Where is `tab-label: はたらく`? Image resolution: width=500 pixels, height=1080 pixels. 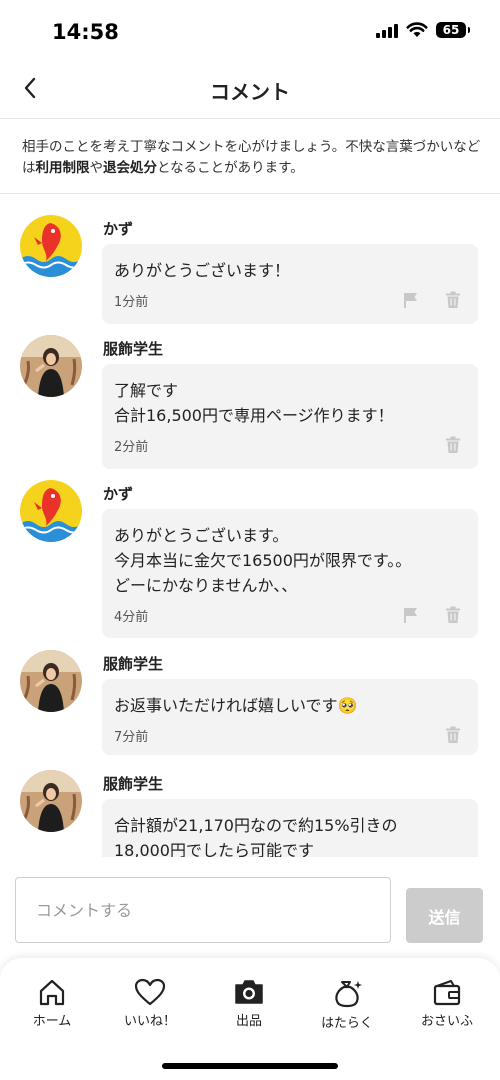 tab-label: はたらく is located at coordinates (347, 1023).